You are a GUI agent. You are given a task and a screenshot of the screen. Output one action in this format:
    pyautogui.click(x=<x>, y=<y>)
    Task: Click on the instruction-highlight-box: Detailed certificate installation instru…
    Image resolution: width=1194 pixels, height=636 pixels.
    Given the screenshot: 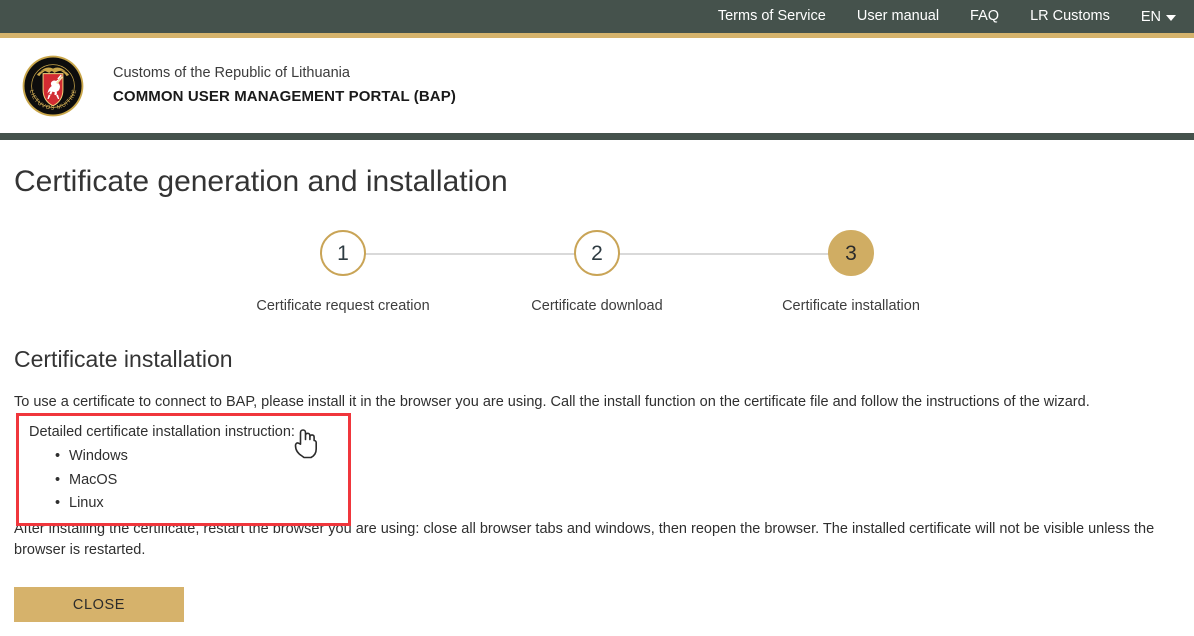 What is the action you would take?
    pyautogui.click(x=183, y=470)
    